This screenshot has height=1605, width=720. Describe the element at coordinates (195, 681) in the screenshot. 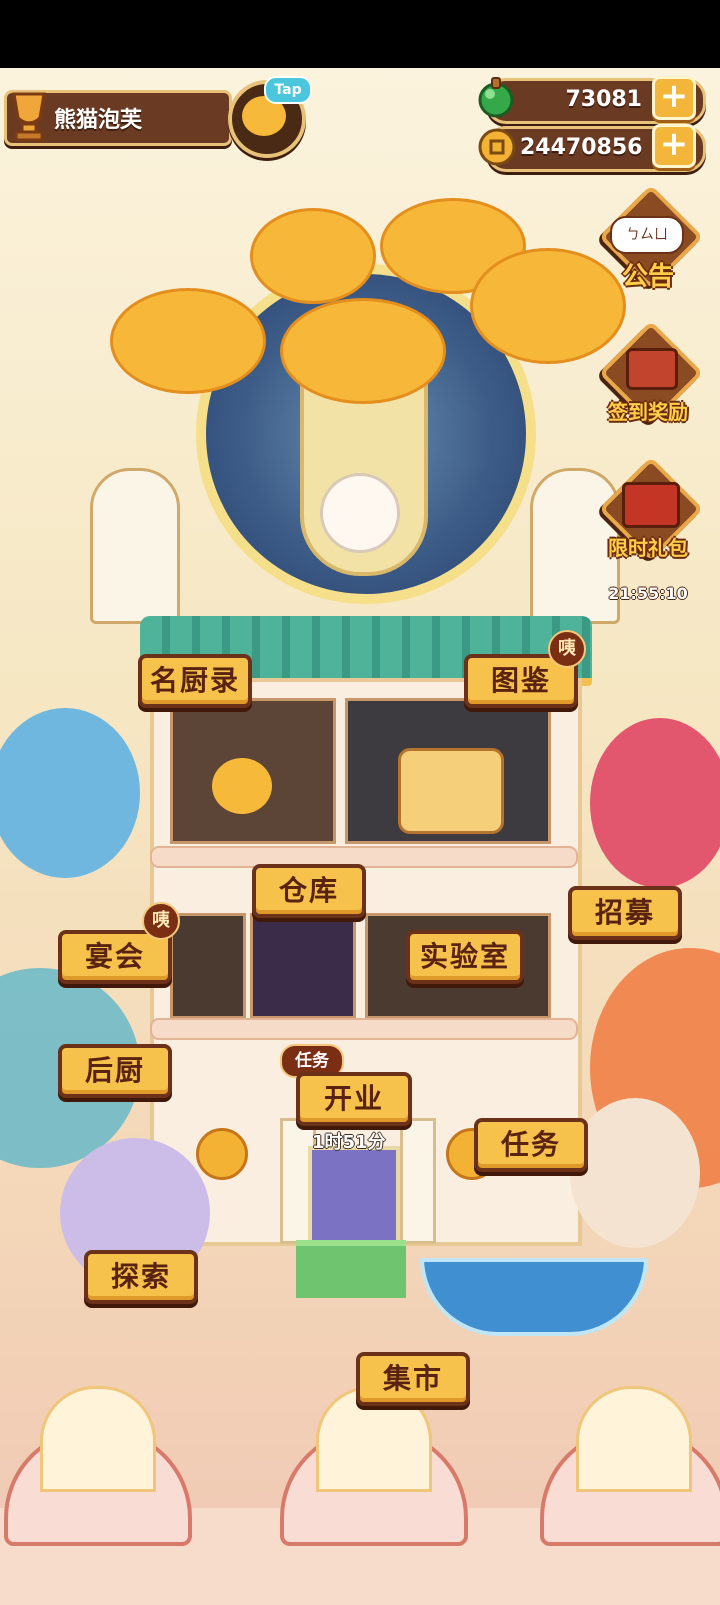

I see `chef-records-button: 名厨录` at that location.